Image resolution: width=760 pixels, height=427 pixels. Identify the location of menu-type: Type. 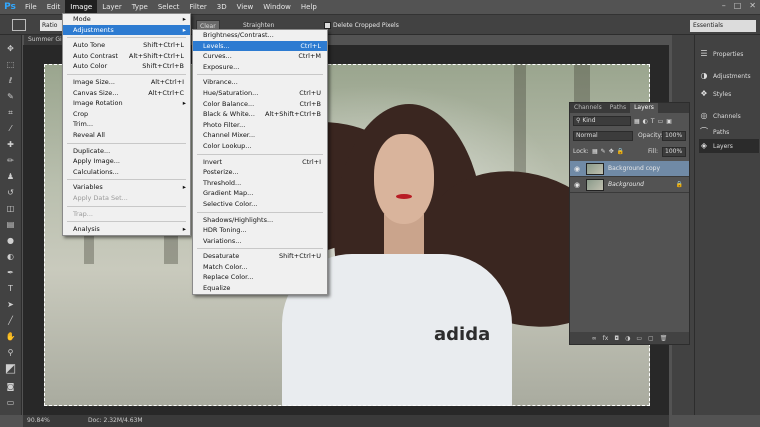
(140, 7).